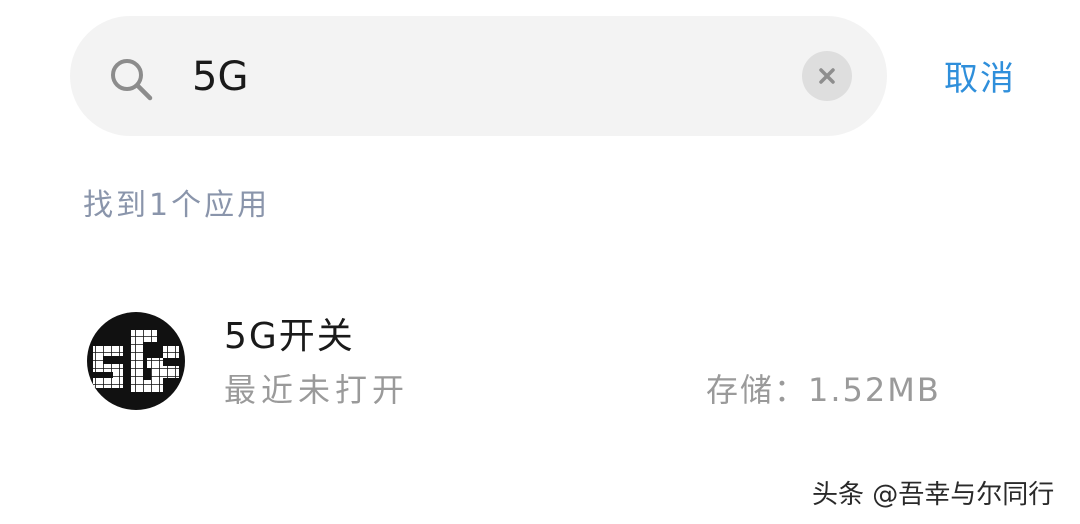 The height and width of the screenshot is (524, 1080). What do you see at coordinates (472, 77) in the screenshot?
I see `search-input` at bounding box center [472, 77].